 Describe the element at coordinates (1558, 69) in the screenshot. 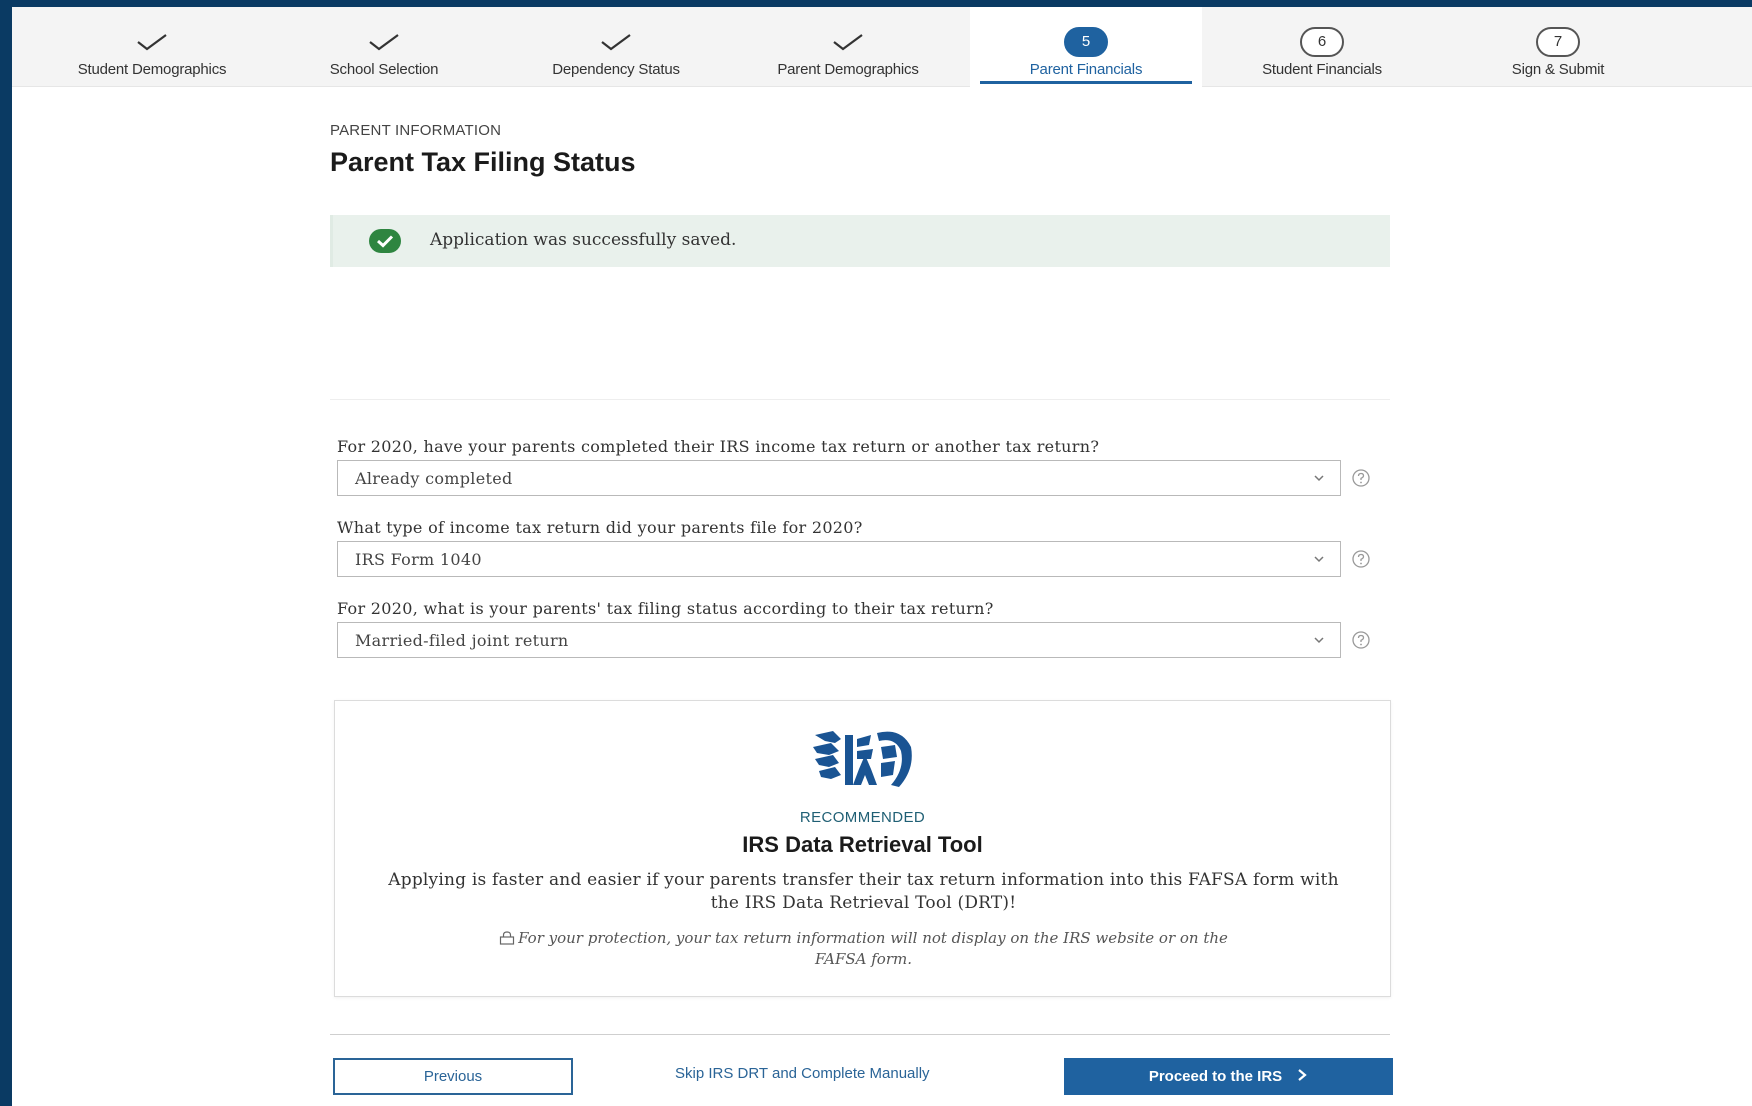

I see `step-label: Sign & Submit` at that location.